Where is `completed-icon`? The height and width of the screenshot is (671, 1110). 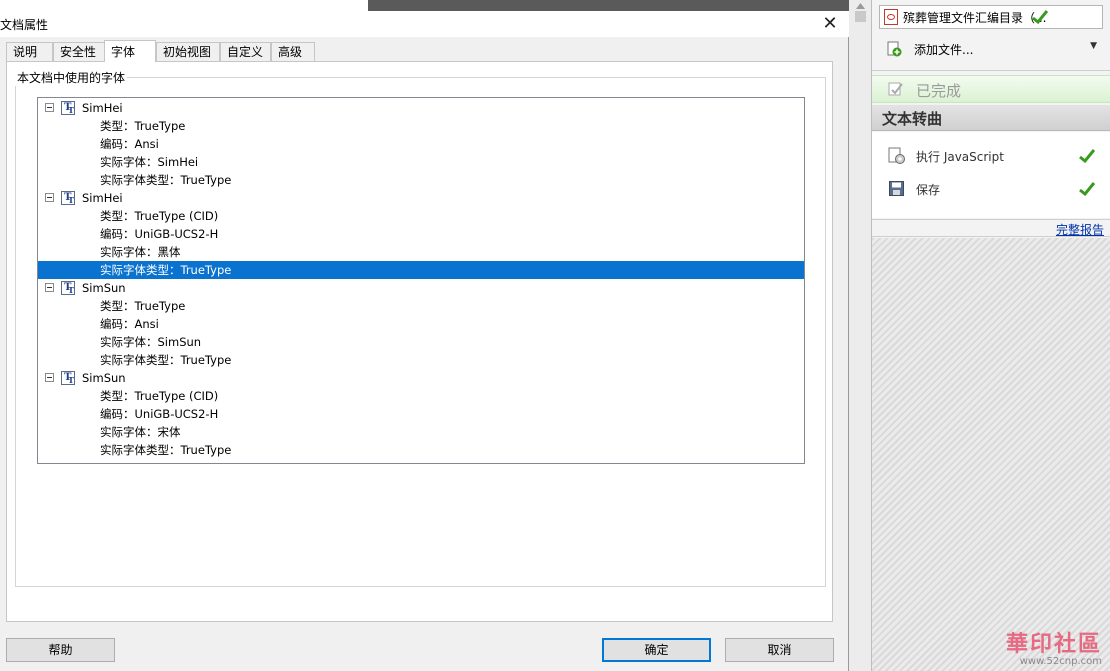 completed-icon is located at coordinates (895, 89).